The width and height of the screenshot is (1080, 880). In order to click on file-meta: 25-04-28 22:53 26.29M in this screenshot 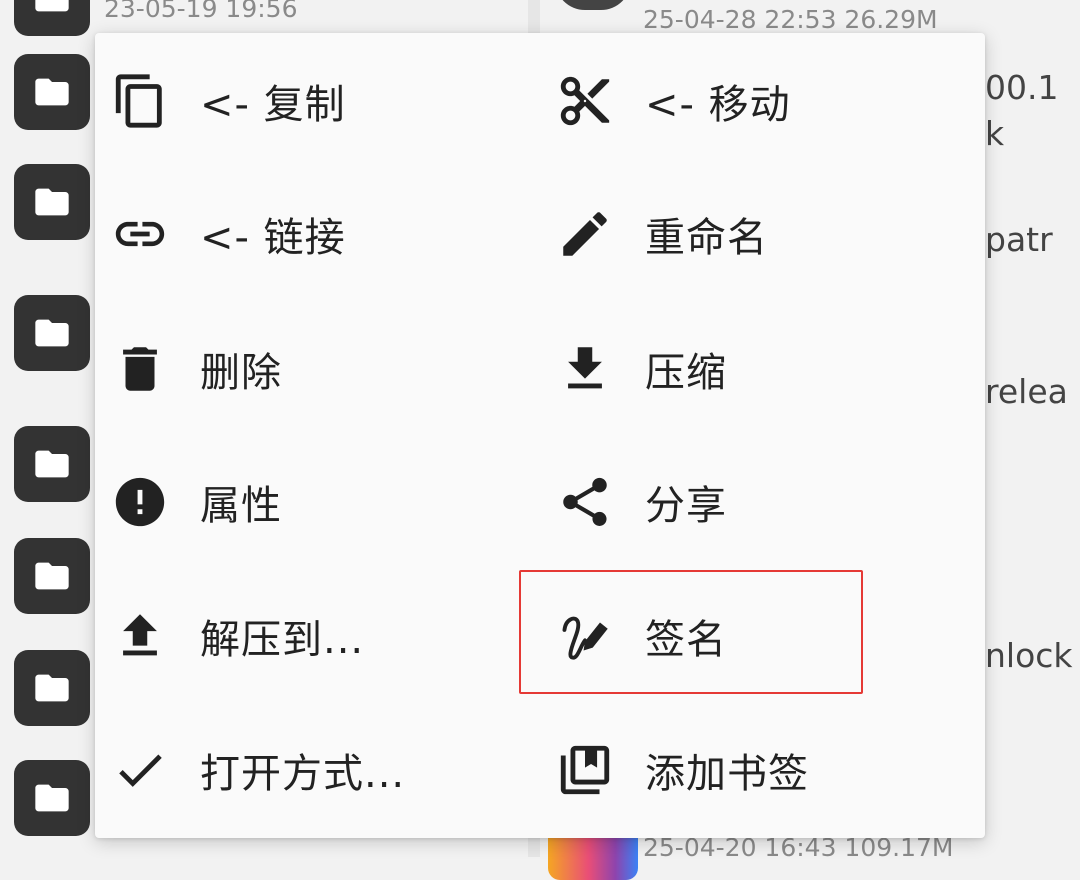, I will do `click(790, 19)`.